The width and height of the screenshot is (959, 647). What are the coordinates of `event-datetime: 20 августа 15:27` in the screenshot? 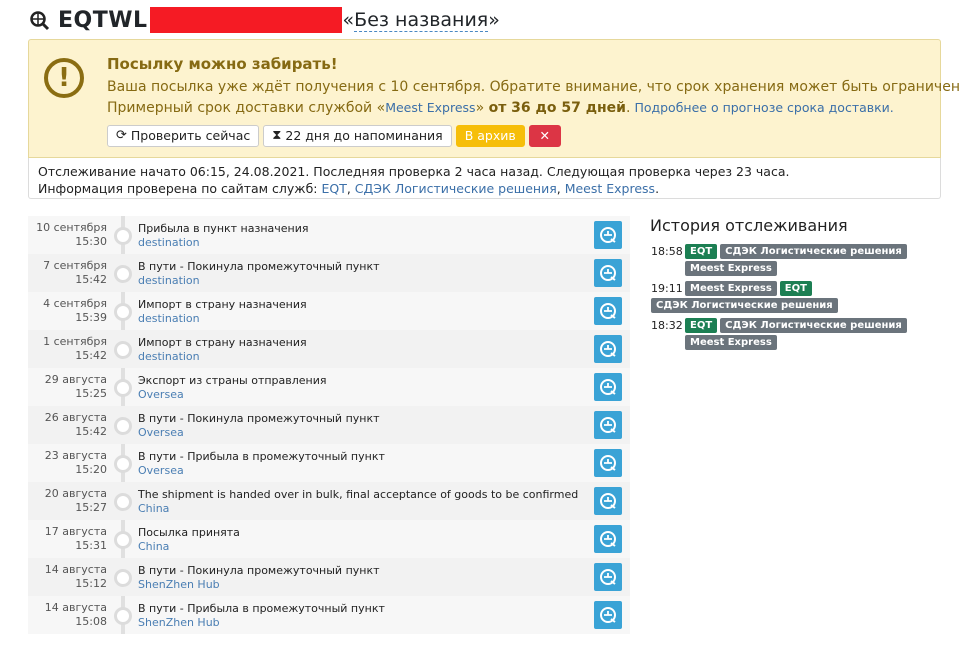 It's located at (76, 501).